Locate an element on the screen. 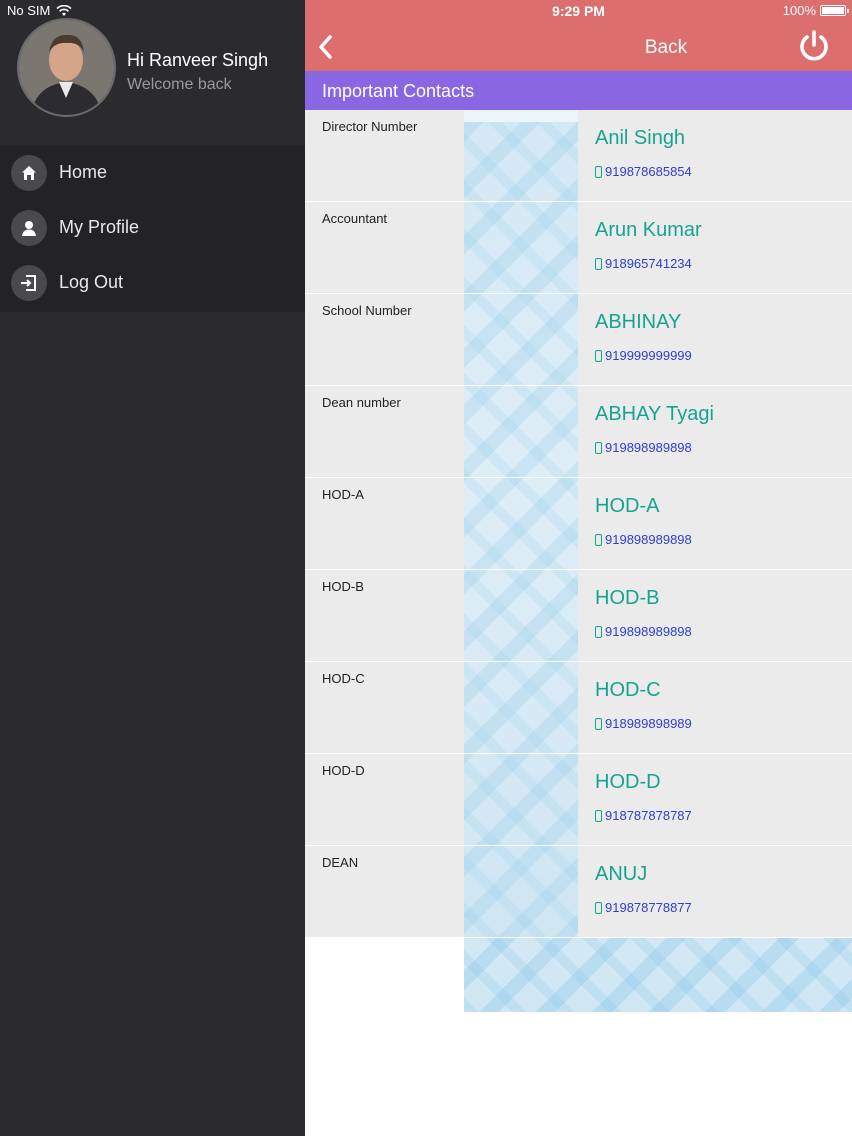  contact-phone: 918989898989 is located at coordinates (643, 723).